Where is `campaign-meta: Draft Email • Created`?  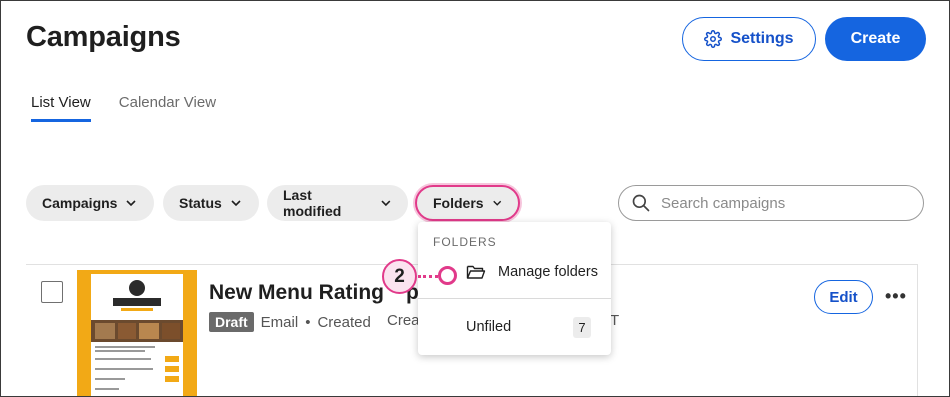 campaign-meta: Draft Email • Created is located at coordinates (290, 322).